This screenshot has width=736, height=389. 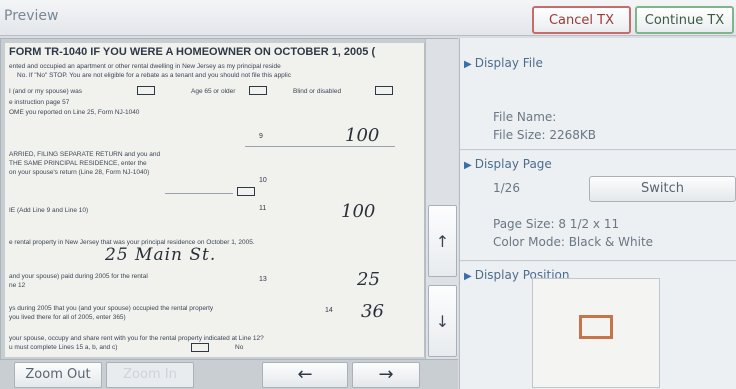 I want to click on handwritten-line14: 36, so click(x=372, y=311).